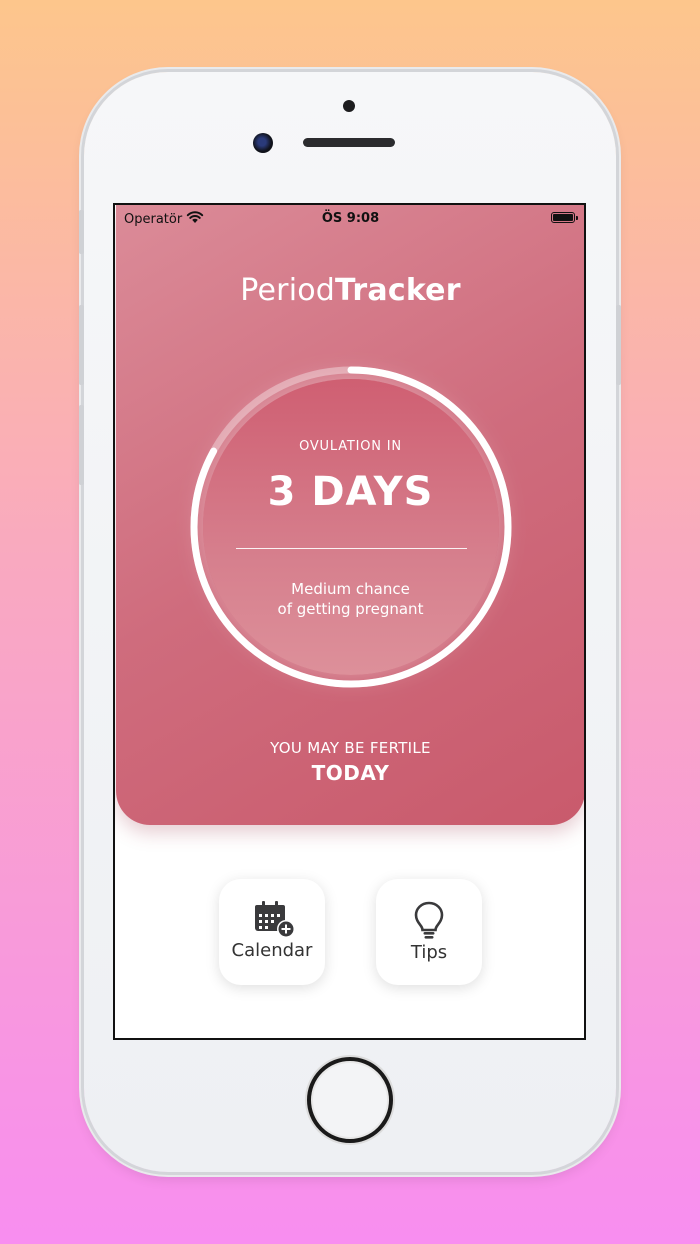 The height and width of the screenshot is (1244, 700). I want to click on calendar-button: Calendar, so click(272, 932).